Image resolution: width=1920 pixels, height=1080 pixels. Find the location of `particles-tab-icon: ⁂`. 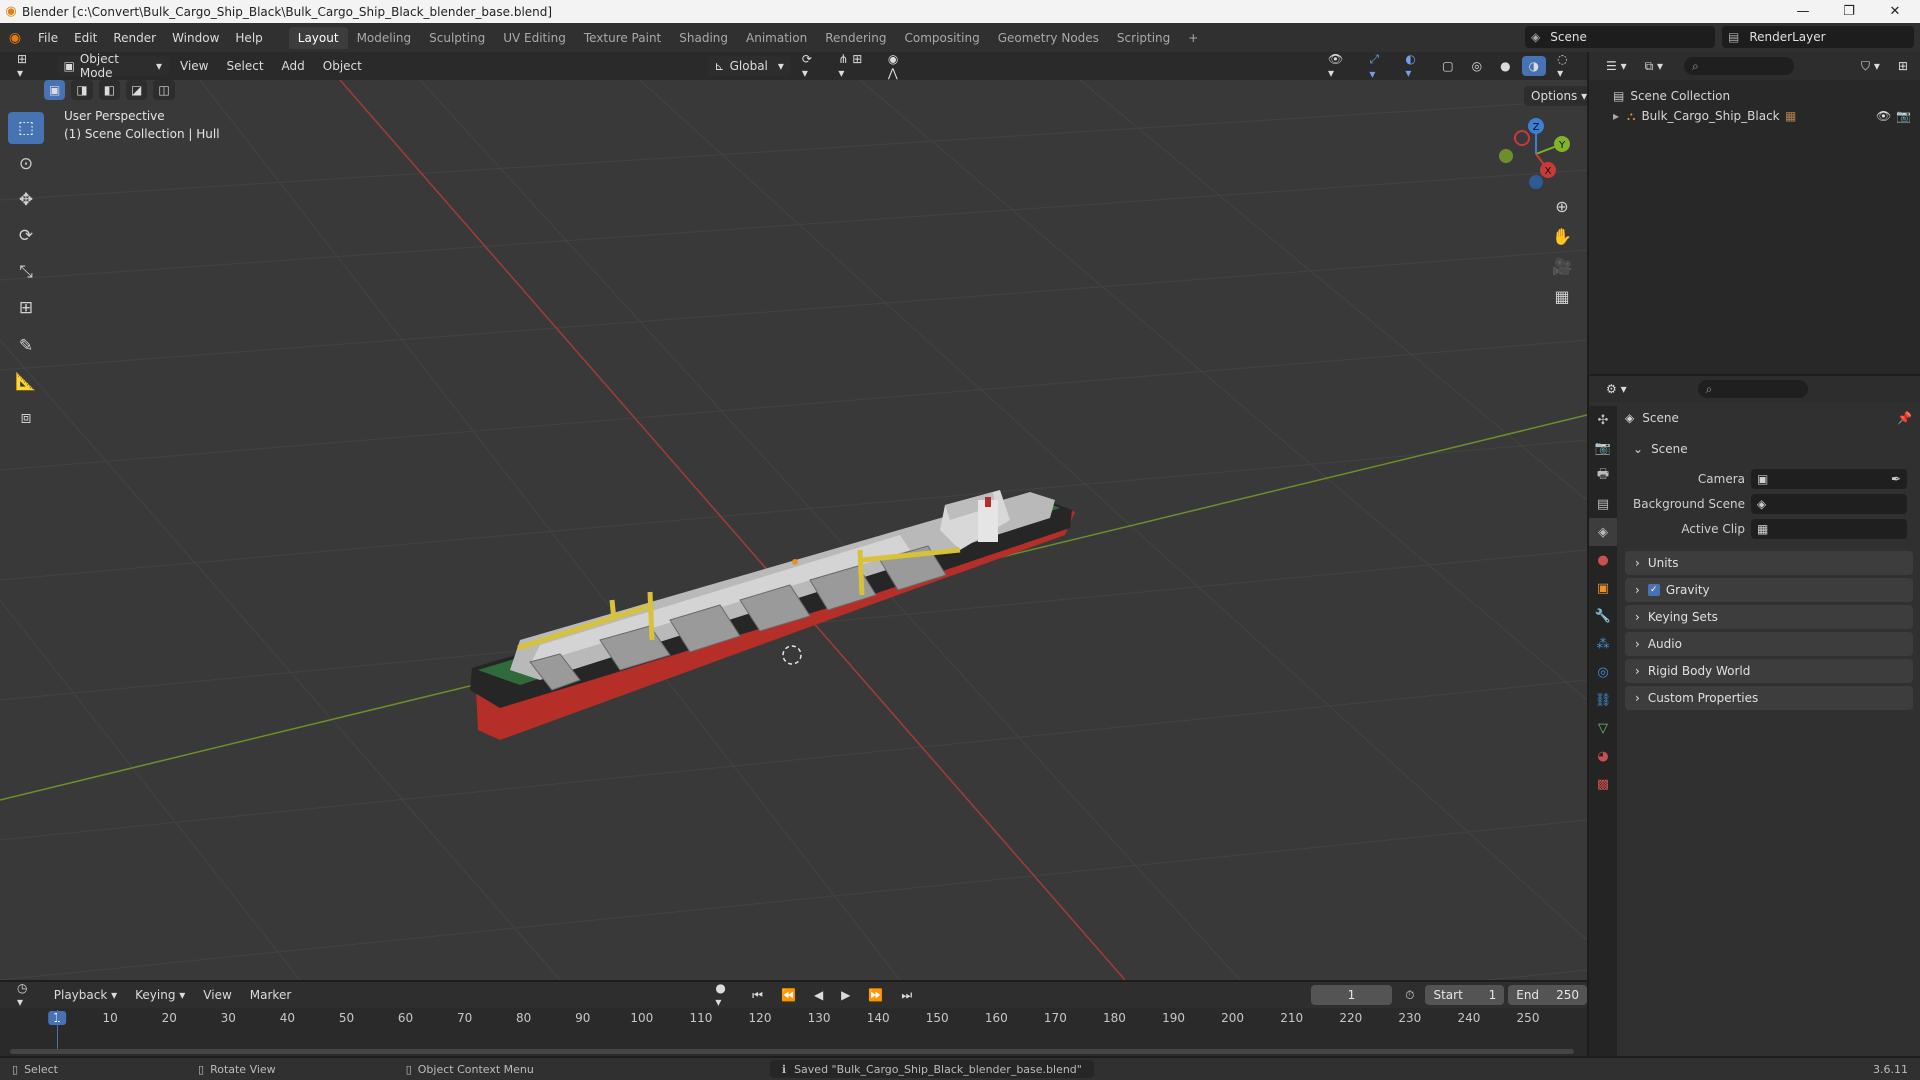

particles-tab-icon: ⁂ is located at coordinates (1603, 644).